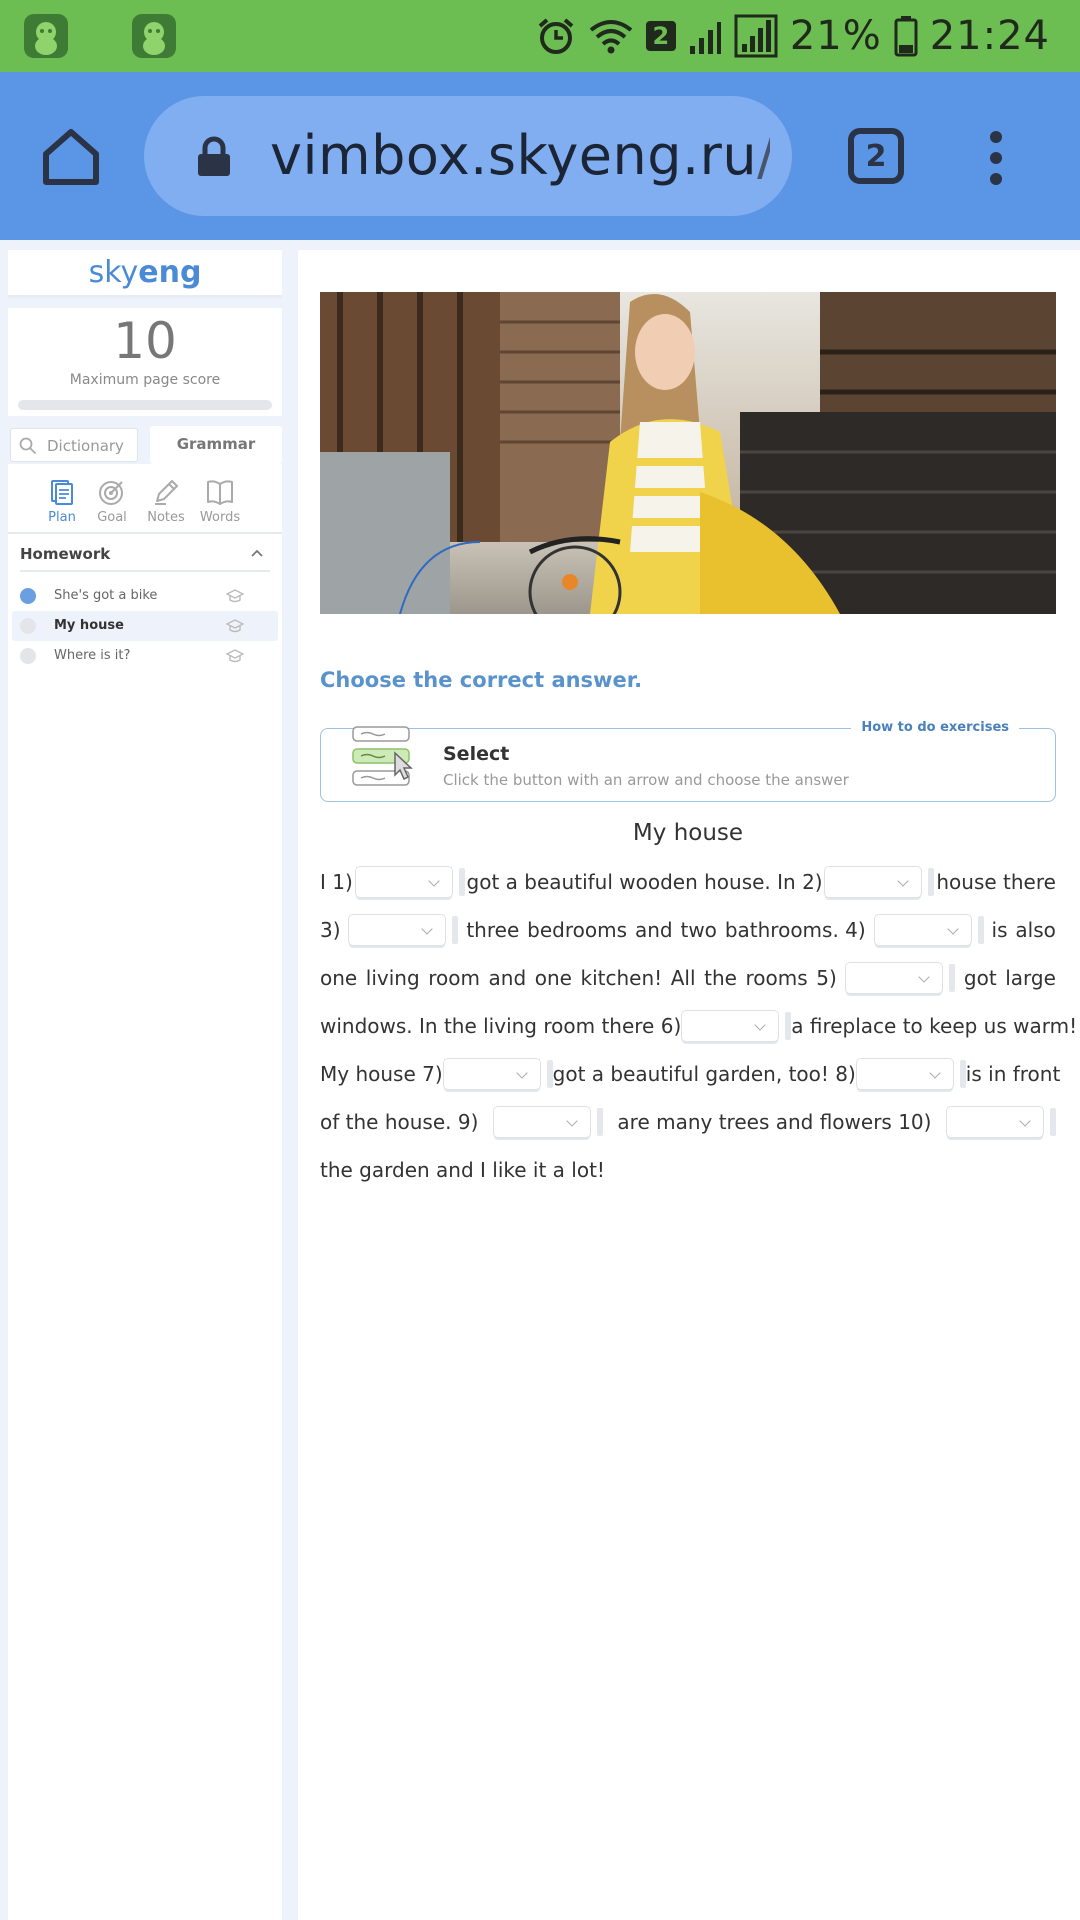 The image size is (1080, 1920). I want to click on how-to-do-exercises-link: How to do exercises, so click(935, 727).